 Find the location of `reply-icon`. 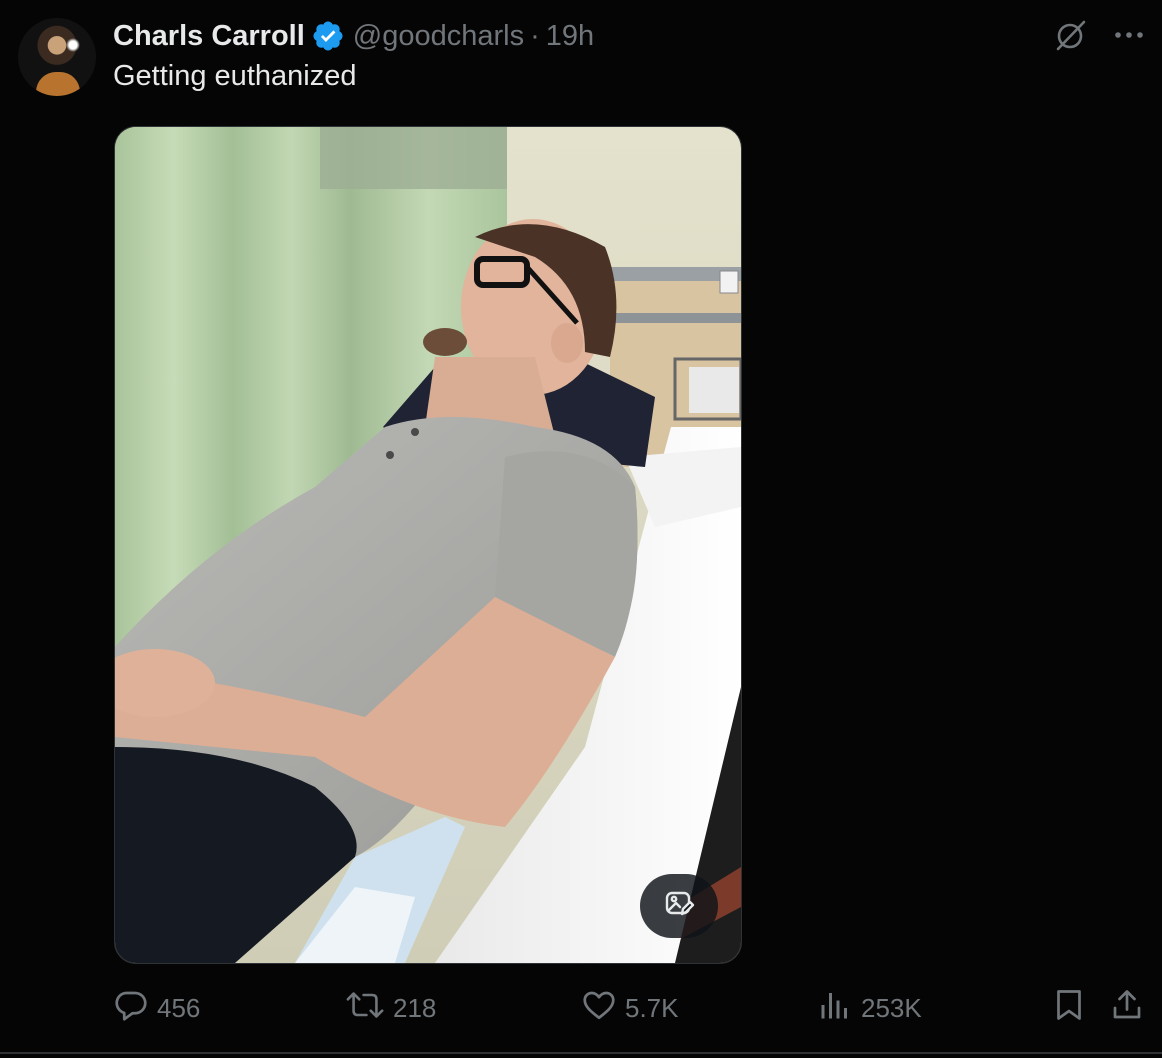

reply-icon is located at coordinates (135, 1008).